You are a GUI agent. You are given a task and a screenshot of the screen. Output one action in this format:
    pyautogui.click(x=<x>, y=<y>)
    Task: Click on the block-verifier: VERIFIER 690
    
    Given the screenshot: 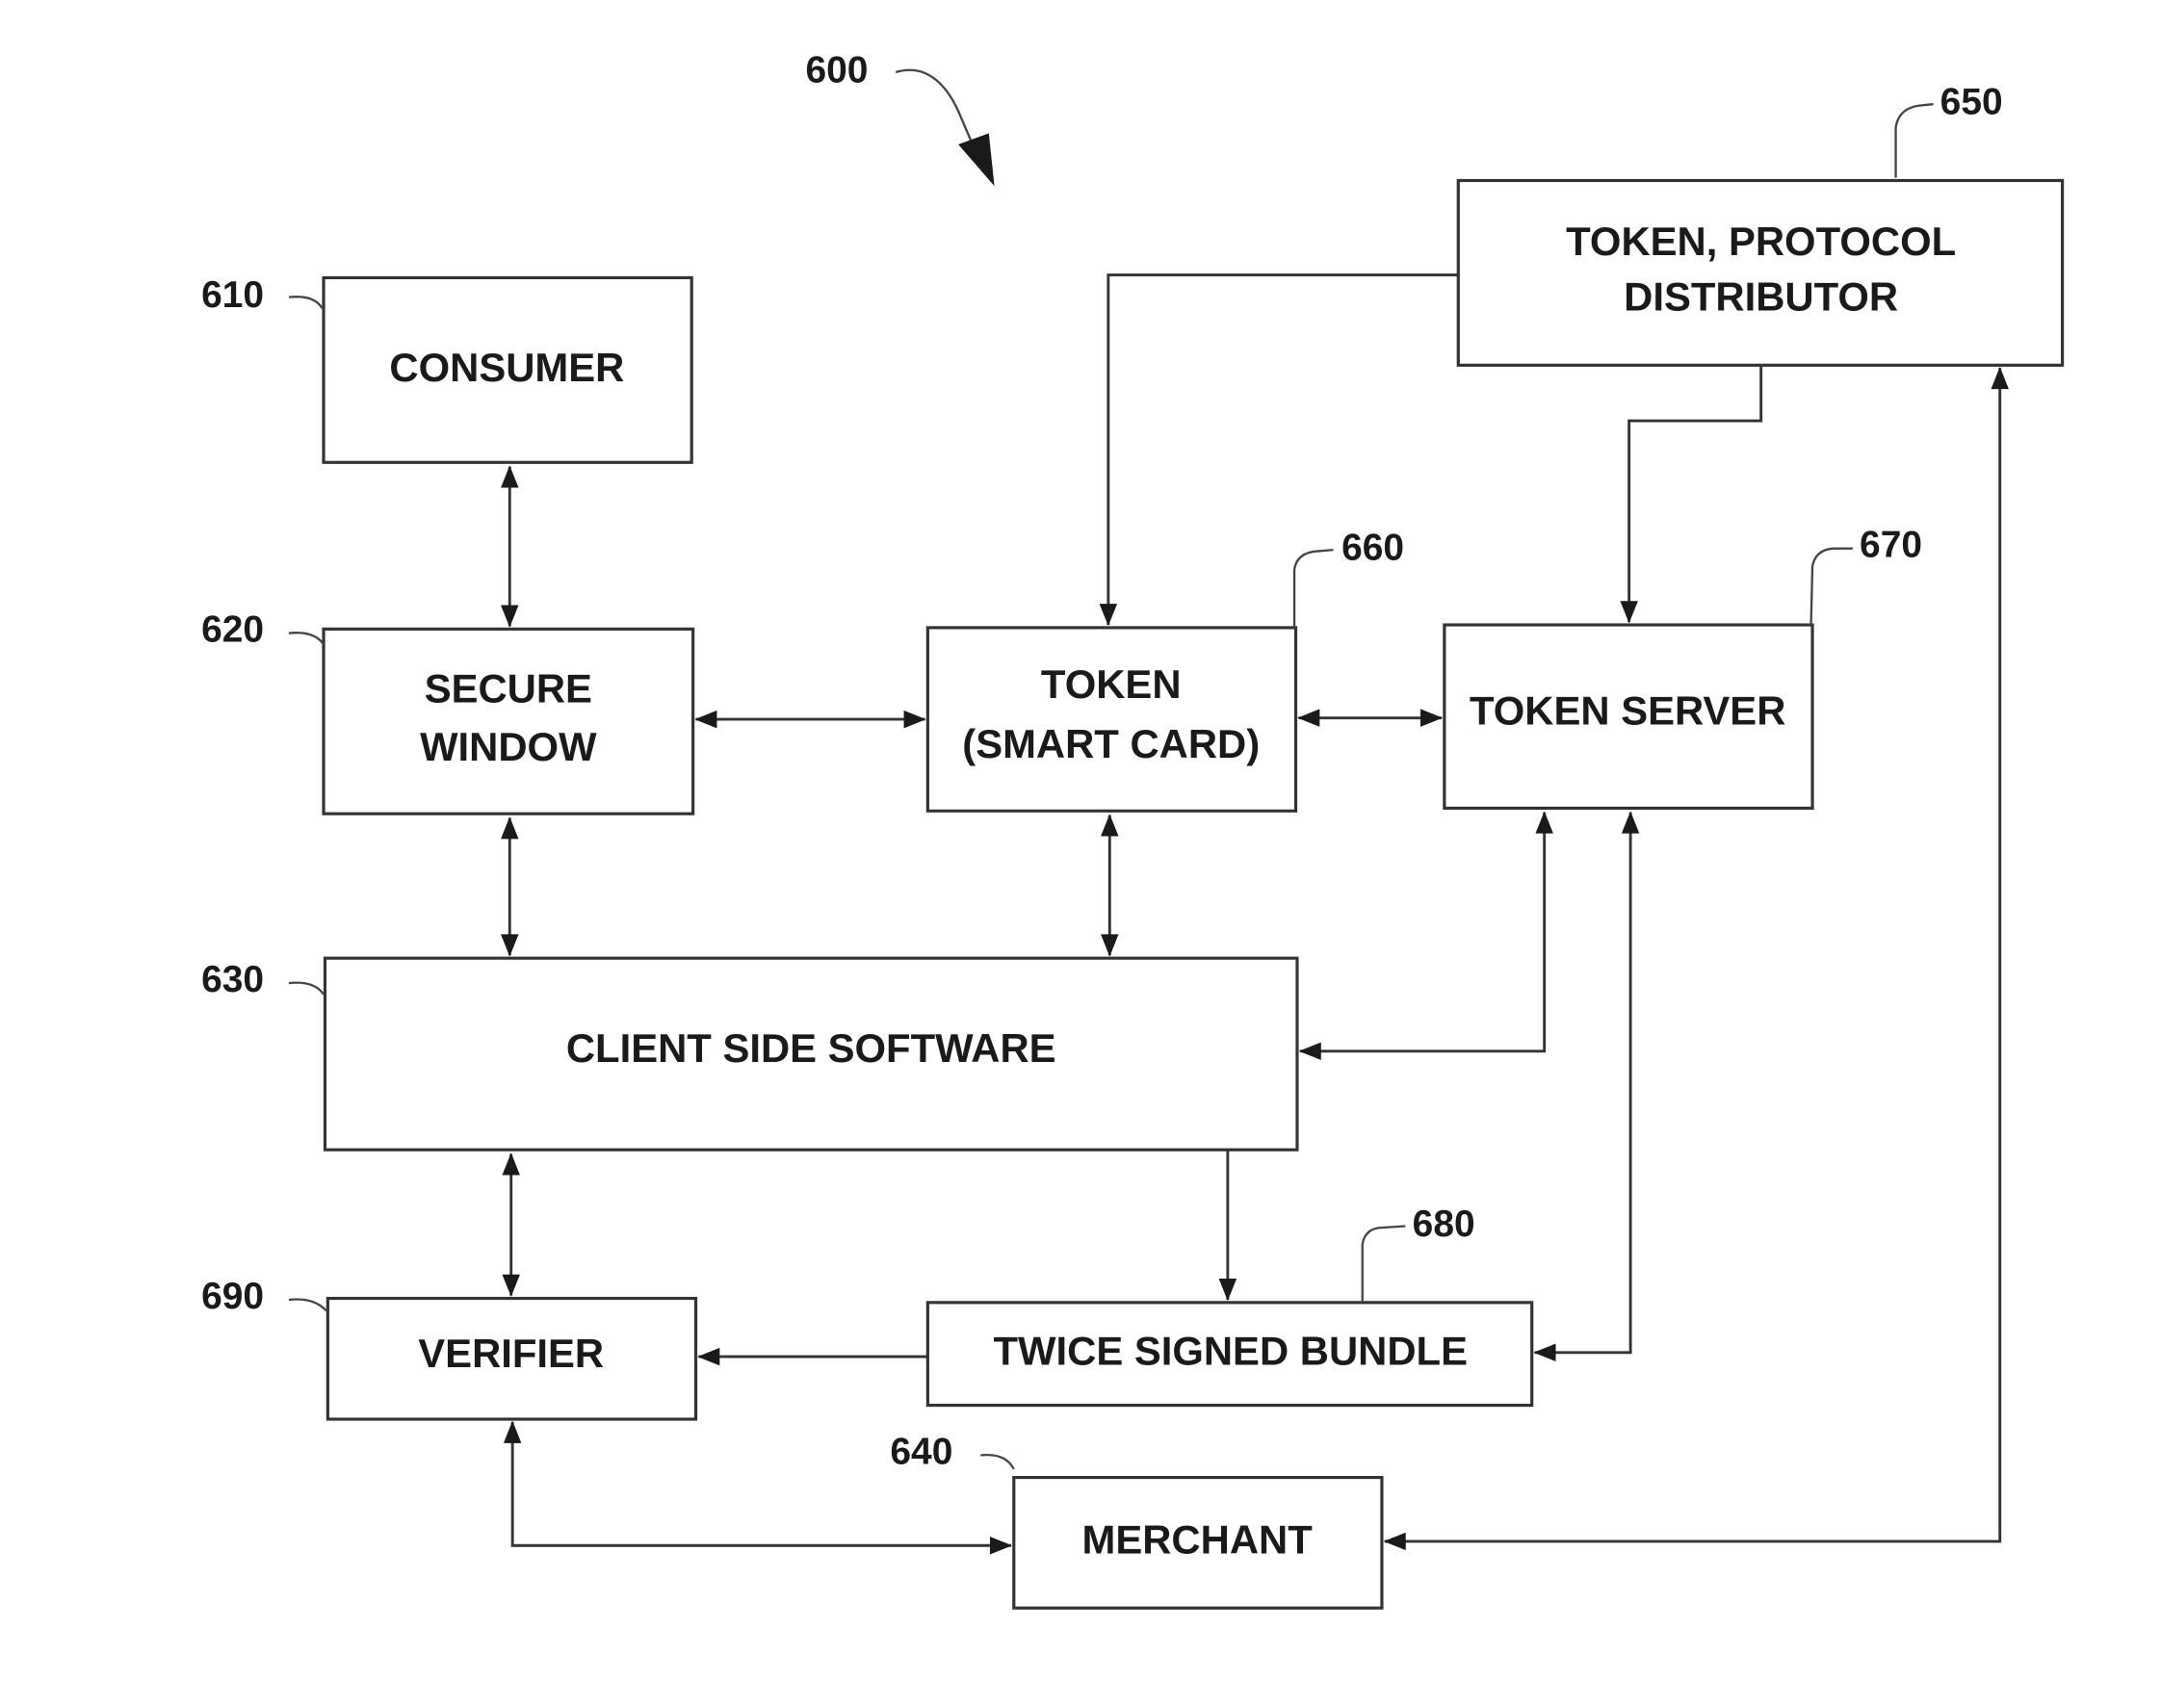 What is the action you would take?
    pyautogui.click(x=449, y=1348)
    